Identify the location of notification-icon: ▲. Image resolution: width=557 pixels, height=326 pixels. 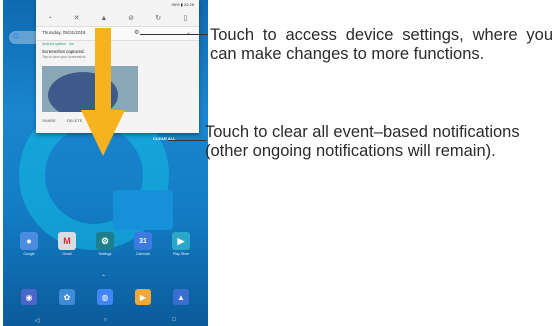
(104, 18).